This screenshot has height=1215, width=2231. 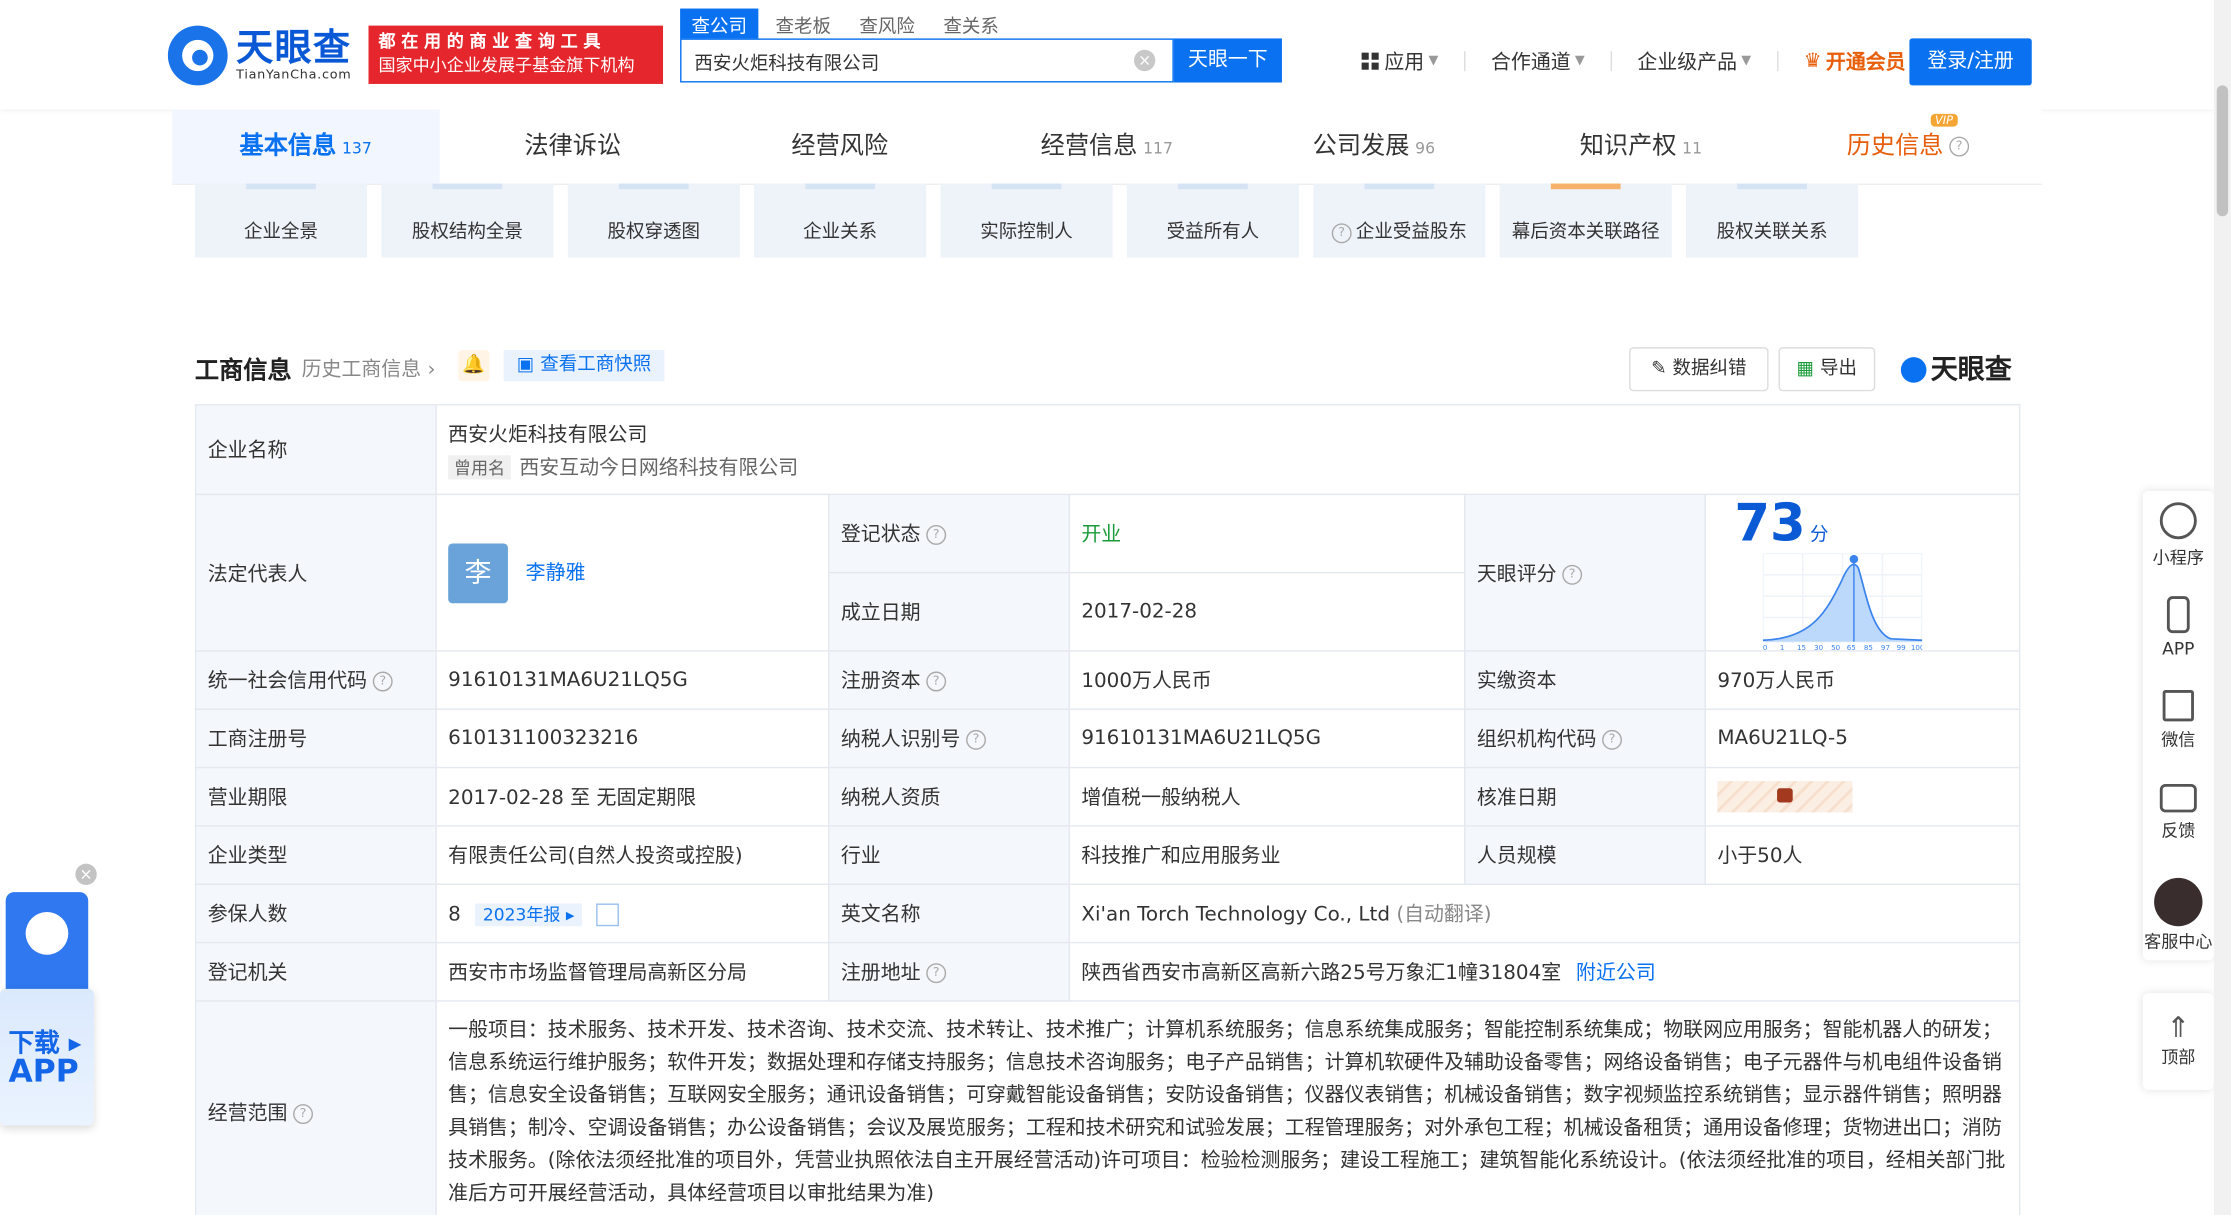 I want to click on staff-size-label: 人员规模, so click(x=1585, y=855).